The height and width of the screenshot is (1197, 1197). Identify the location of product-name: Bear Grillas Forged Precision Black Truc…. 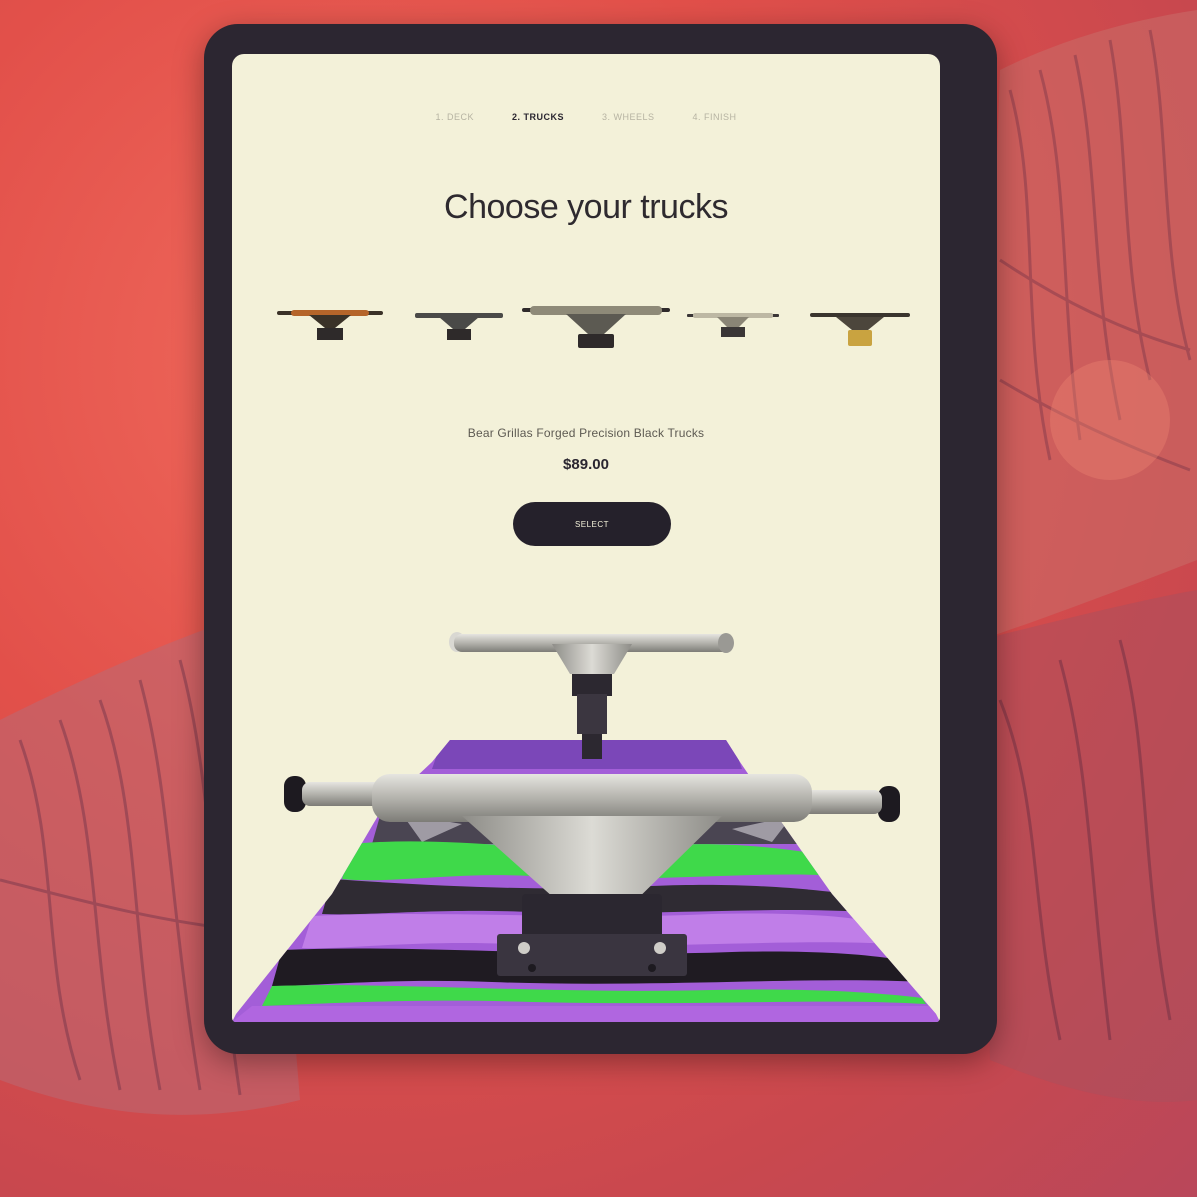
(586, 433).